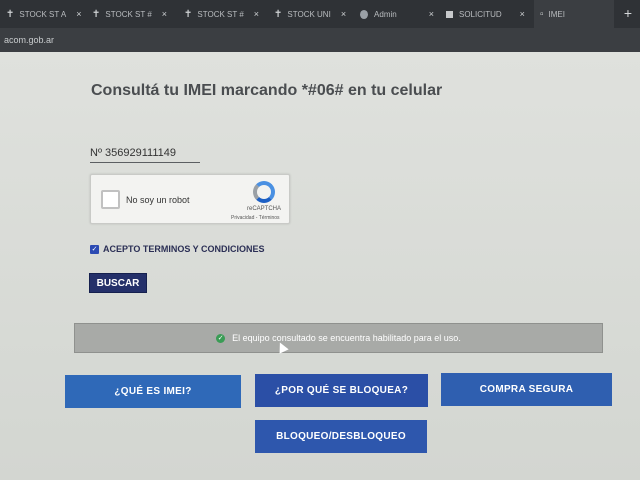 The image size is (640, 480). I want to click on tab-label: IMEI, so click(556, 14).